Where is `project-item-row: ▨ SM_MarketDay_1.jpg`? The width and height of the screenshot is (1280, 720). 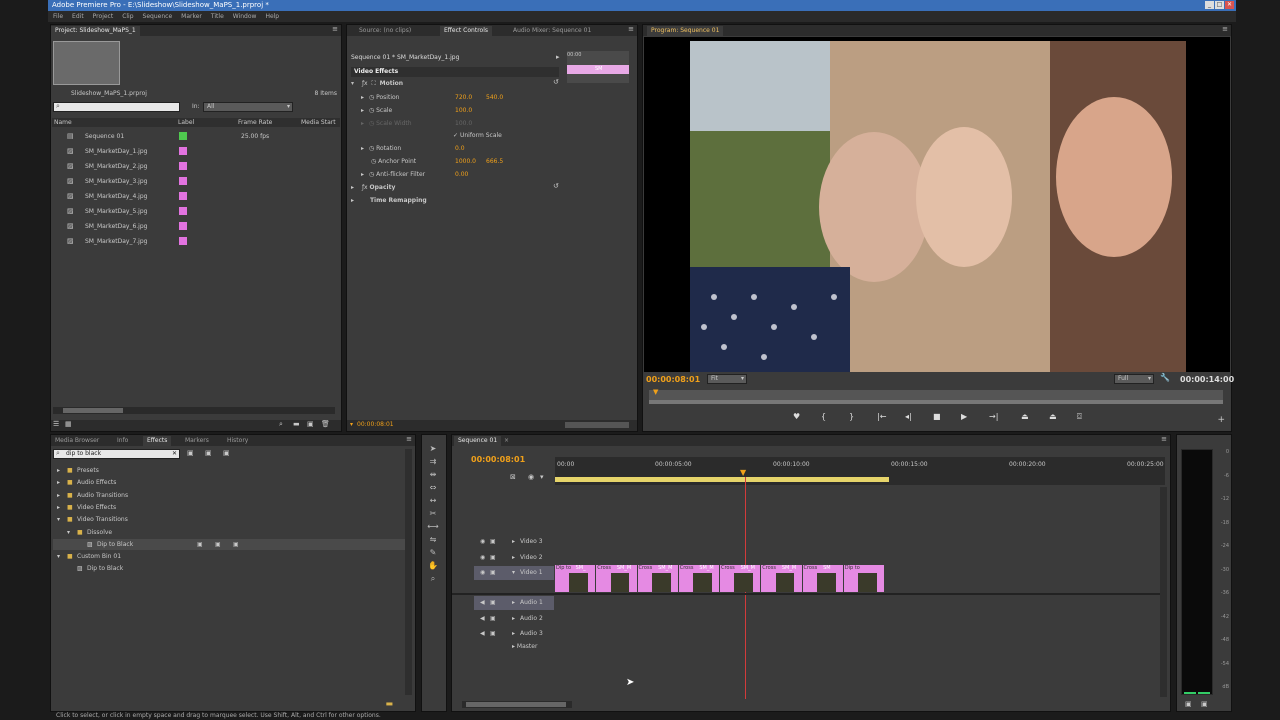 project-item-row: ▨ SM_MarketDay_1.jpg is located at coordinates (196, 151).